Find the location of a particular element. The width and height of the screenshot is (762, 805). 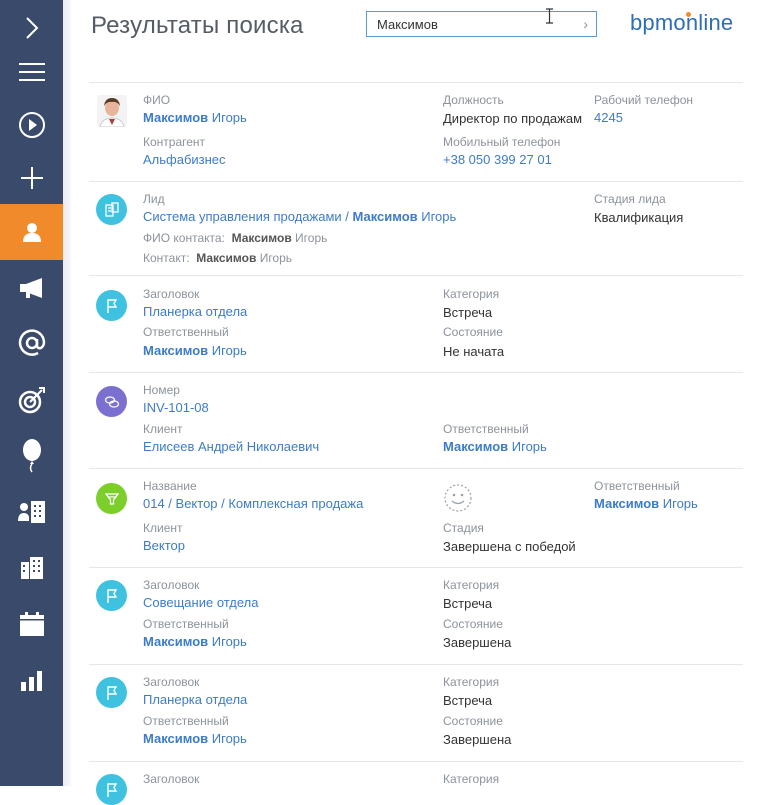

invoice-link: INV-101-08 is located at coordinates (176, 407).